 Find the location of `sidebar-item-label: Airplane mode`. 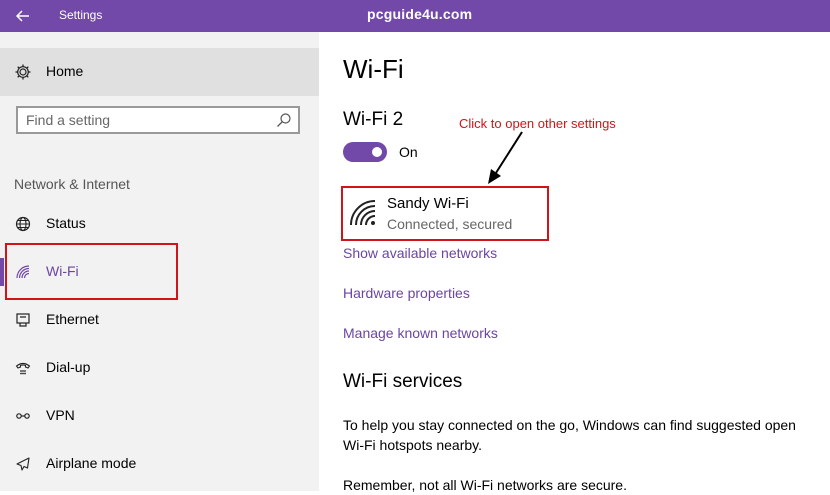

sidebar-item-label: Airplane mode is located at coordinates (91, 463).